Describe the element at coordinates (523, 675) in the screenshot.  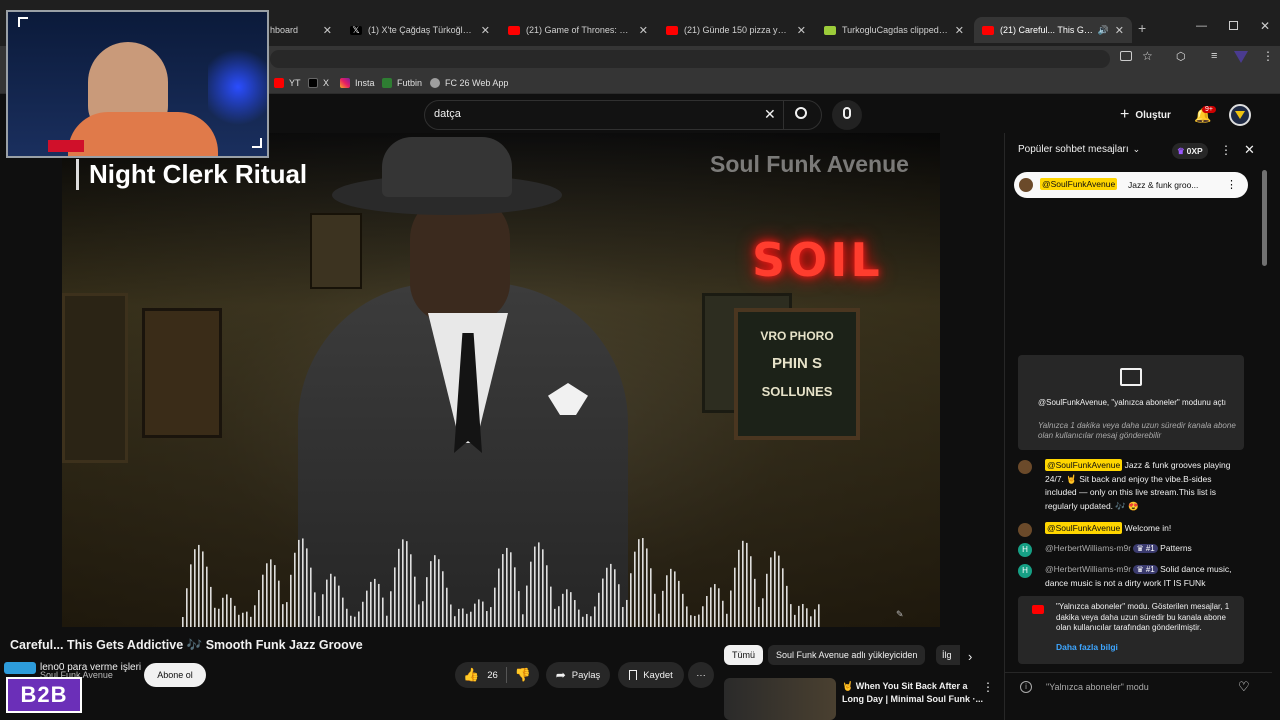
I see `thumbs-down-icon: 👎` at that location.